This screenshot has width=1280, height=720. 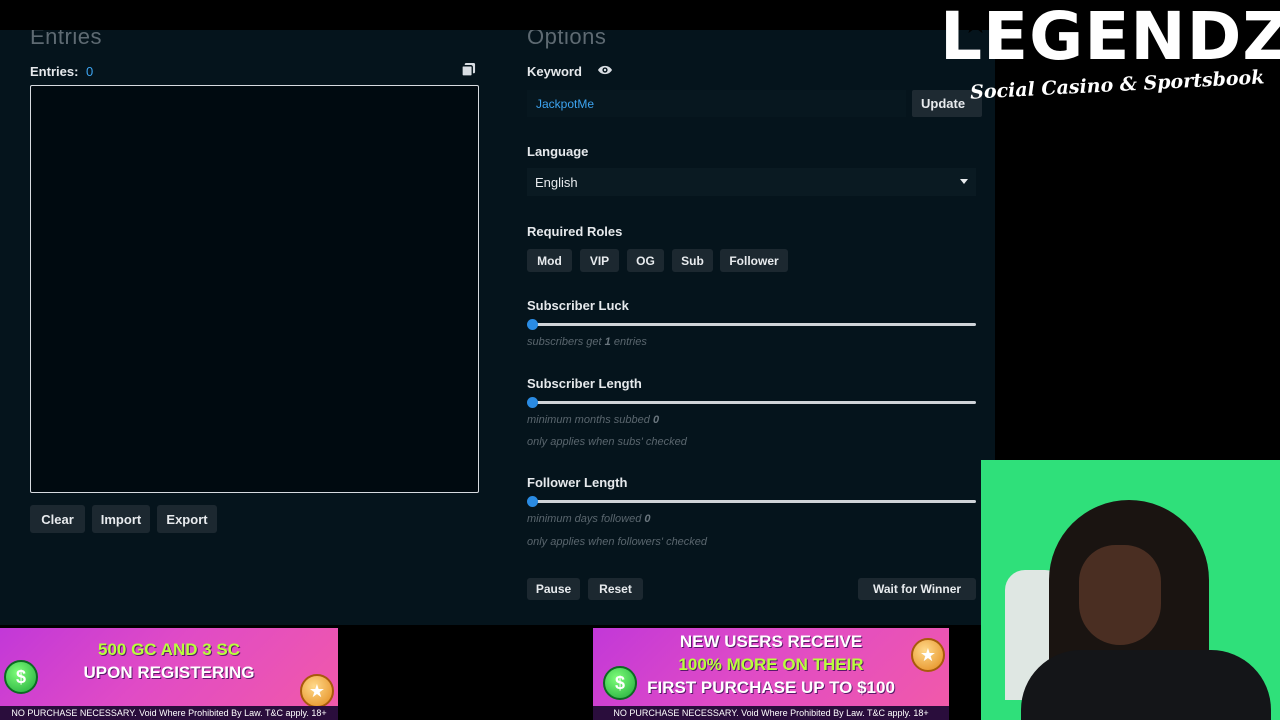 I want to click on follower-length-hint: minimum days followed 0, so click(x=589, y=519).